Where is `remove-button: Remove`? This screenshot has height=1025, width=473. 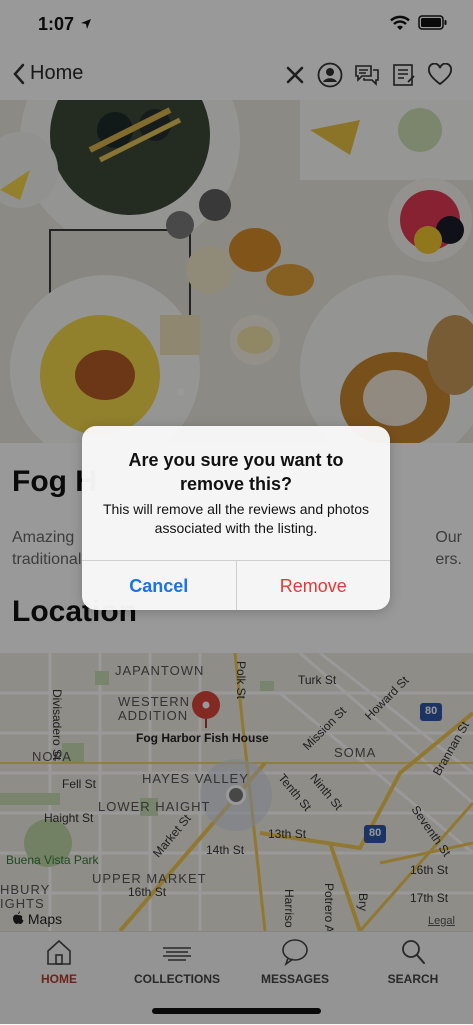 remove-button: Remove is located at coordinates (314, 585).